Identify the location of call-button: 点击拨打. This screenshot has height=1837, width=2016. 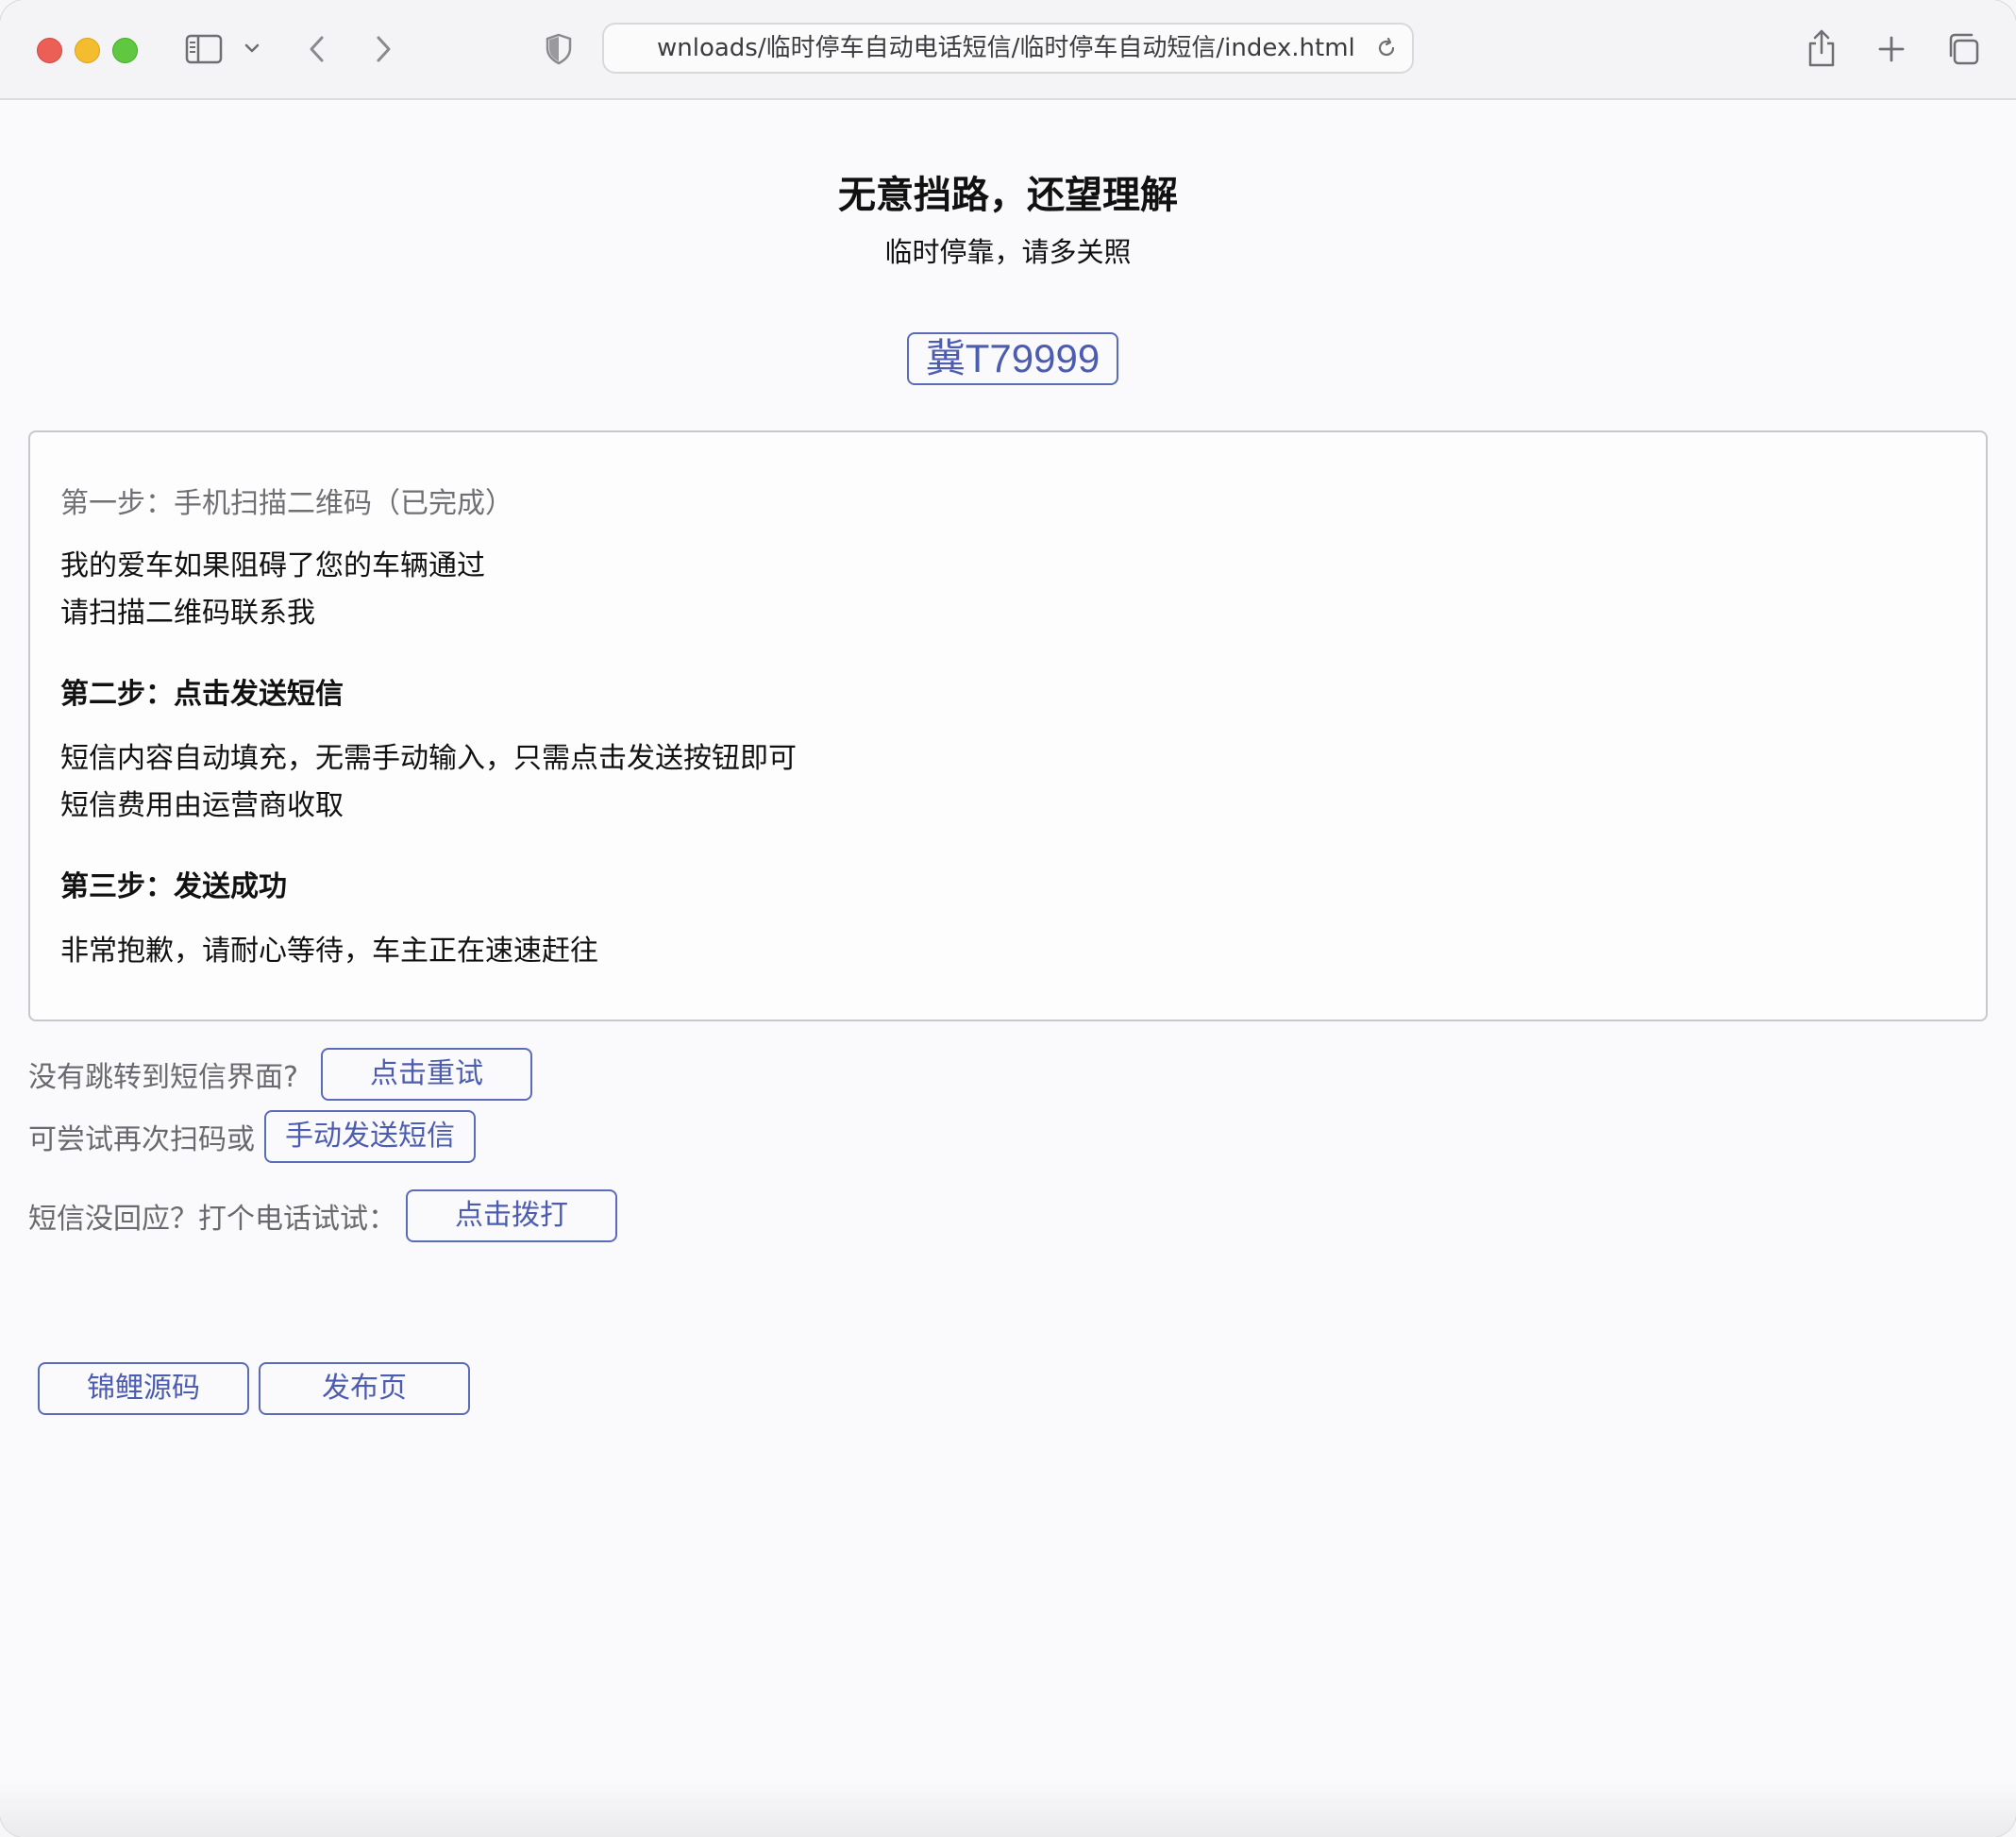
(511, 1215).